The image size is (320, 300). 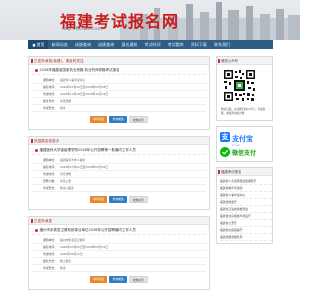 I want to click on wechat-qr-panel: 微信公众号 微信扫描，关注我们的公众号，考试提醒、成绩查询更方便, so click(x=244, y=88).